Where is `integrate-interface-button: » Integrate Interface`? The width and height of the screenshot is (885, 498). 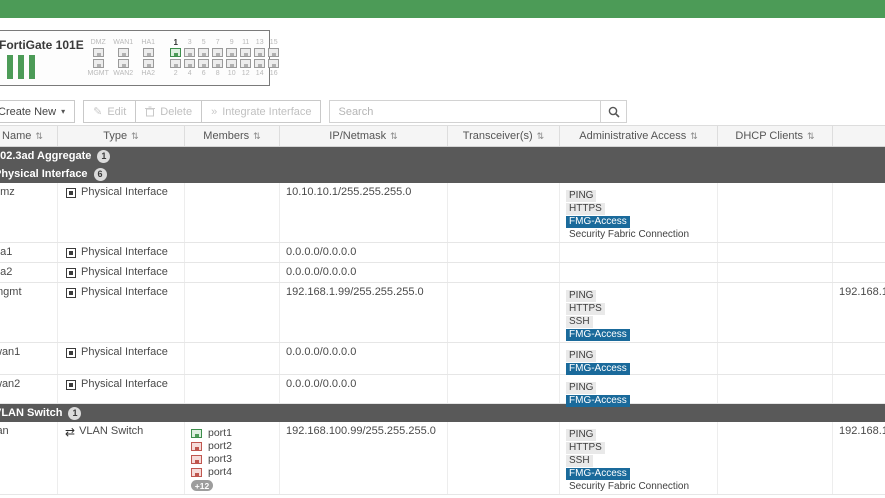
integrate-interface-button: » Integrate Interface is located at coordinates (262, 111).